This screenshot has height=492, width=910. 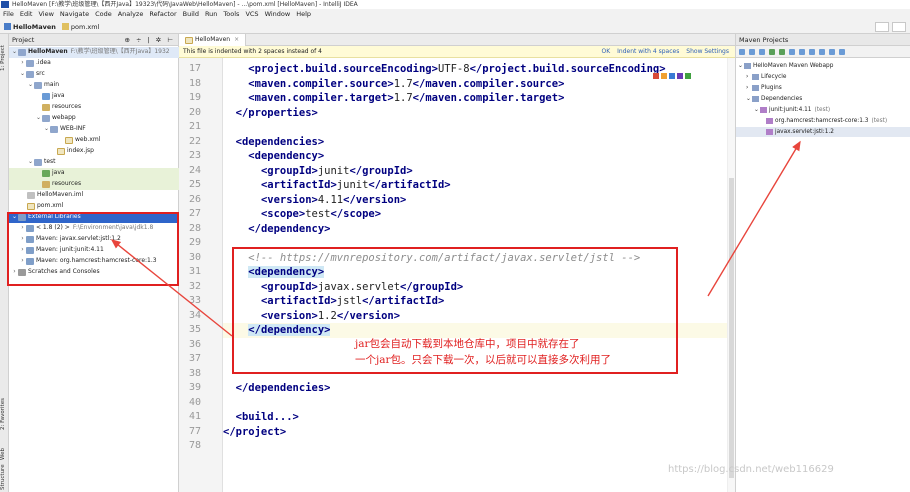 I want to click on code-line: </properties>, so click(x=479, y=113).